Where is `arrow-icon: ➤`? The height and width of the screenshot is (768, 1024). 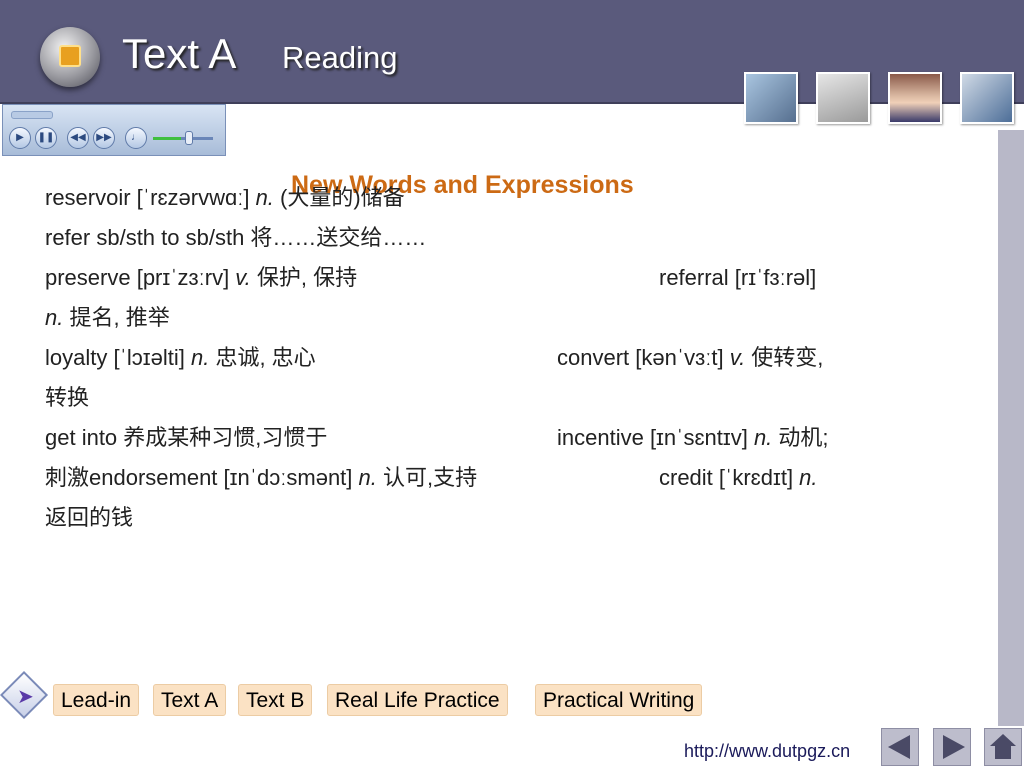
arrow-icon: ➤ is located at coordinates (25, 697).